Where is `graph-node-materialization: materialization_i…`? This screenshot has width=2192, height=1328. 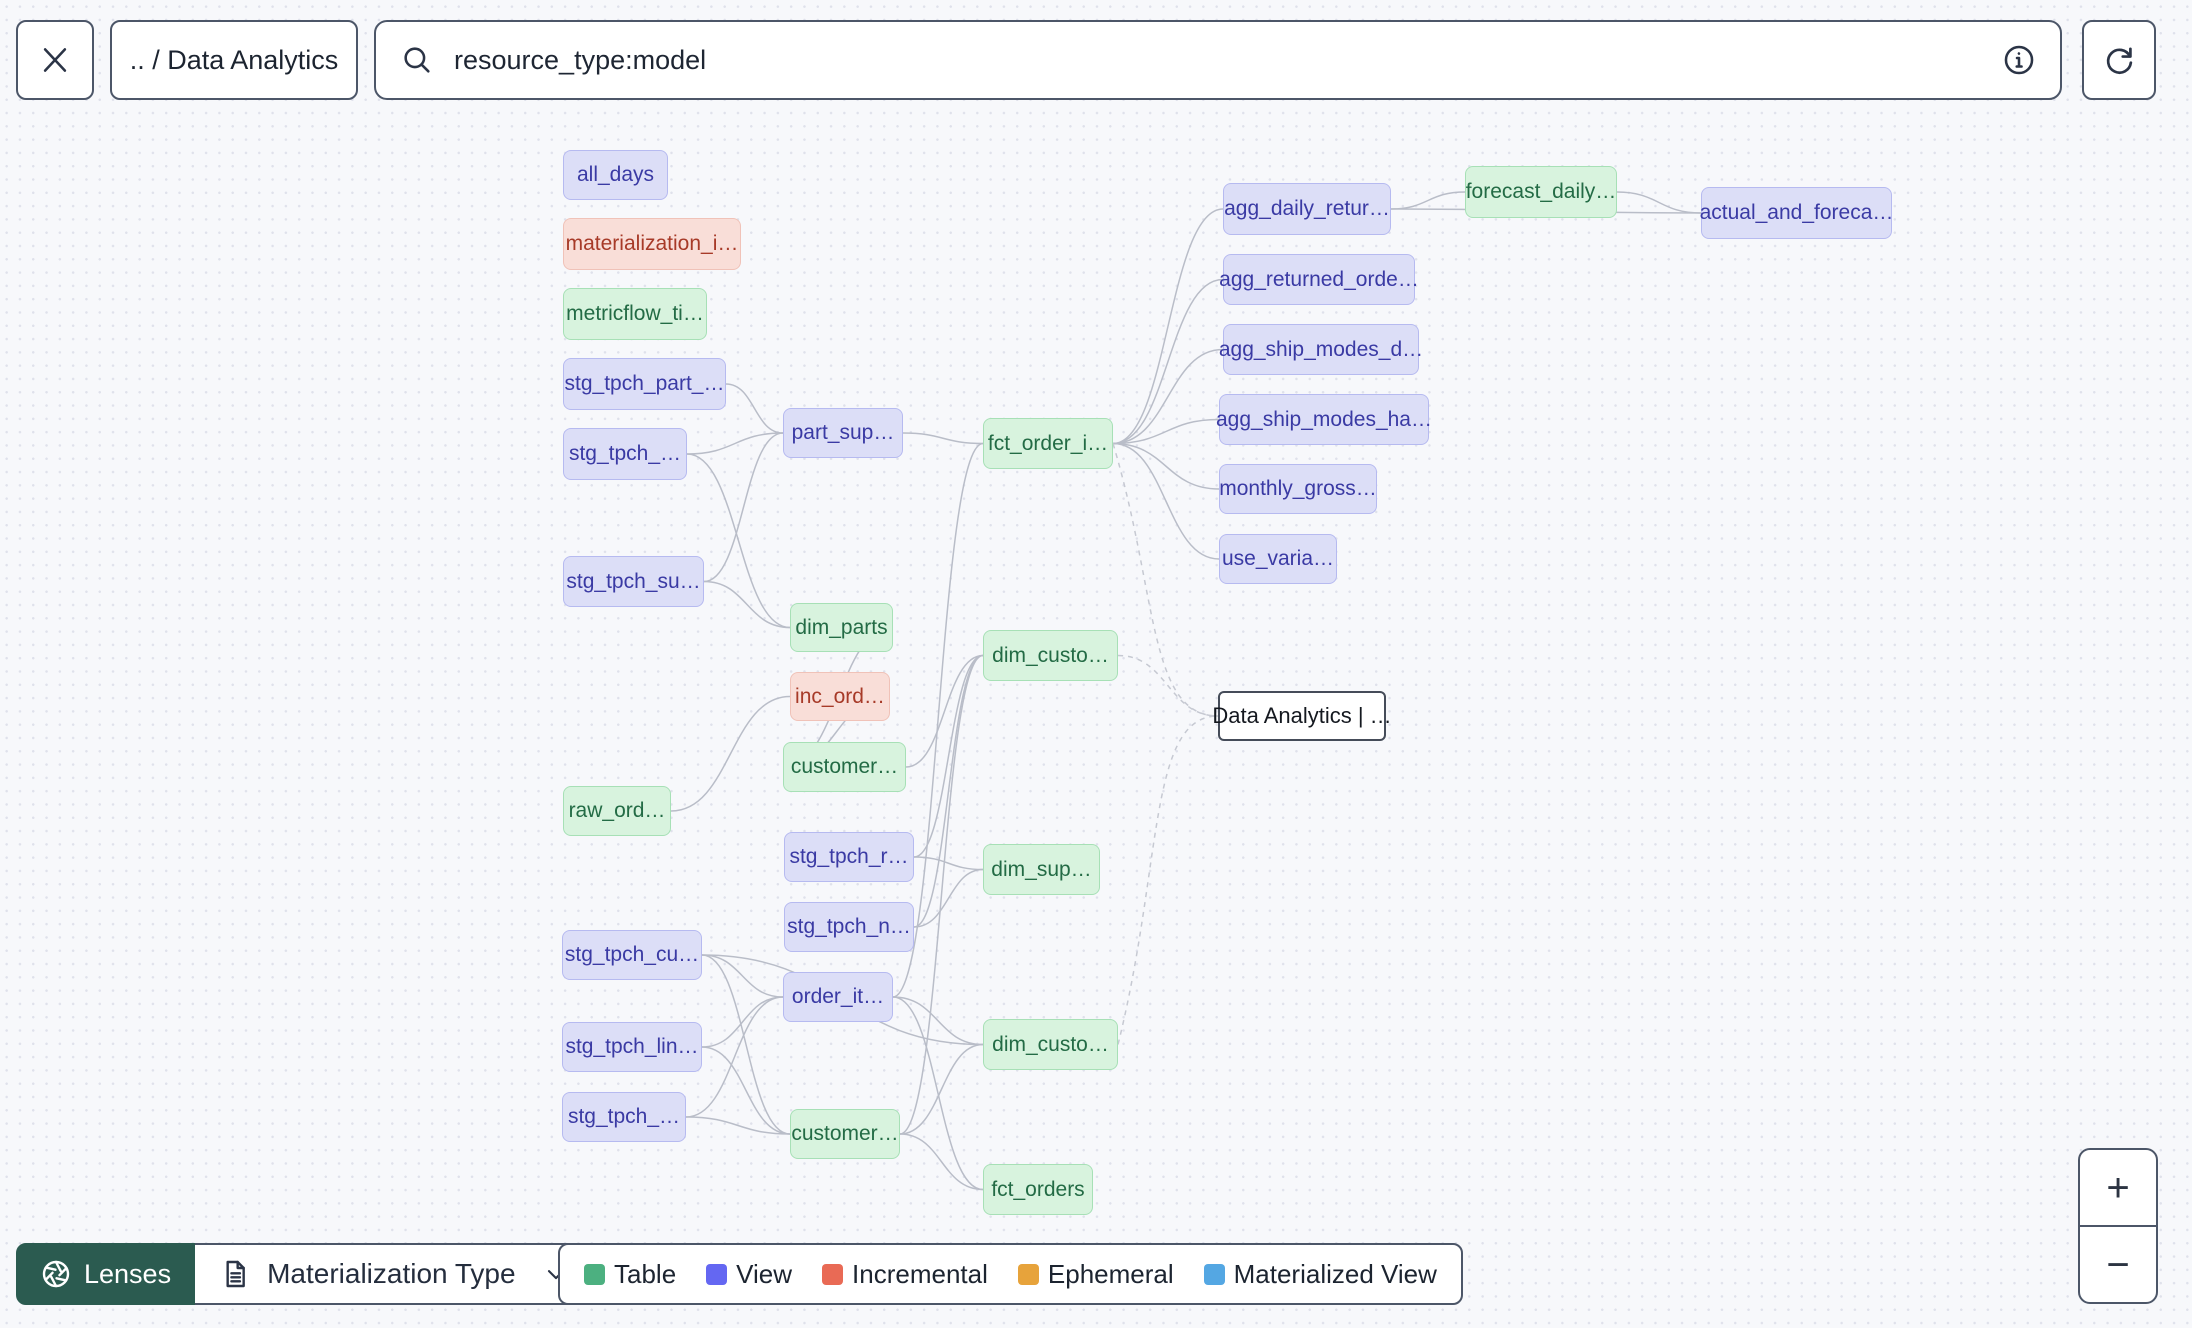
graph-node-materialization: materialization_i… is located at coordinates (652, 244).